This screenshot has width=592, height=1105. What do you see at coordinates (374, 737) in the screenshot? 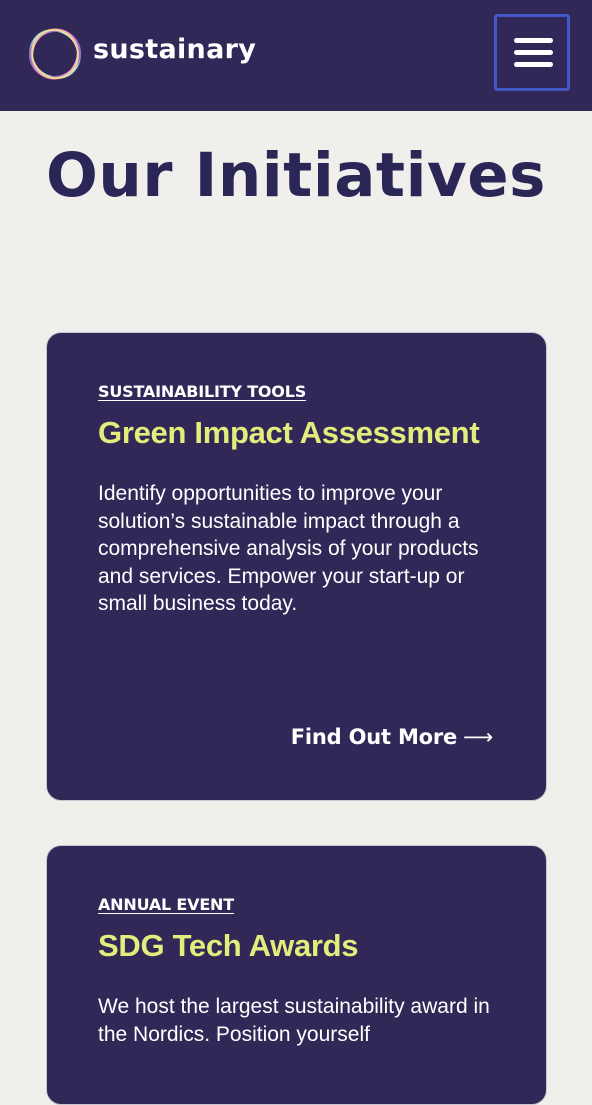
I see `find-out-more-label: Find Out More` at bounding box center [374, 737].